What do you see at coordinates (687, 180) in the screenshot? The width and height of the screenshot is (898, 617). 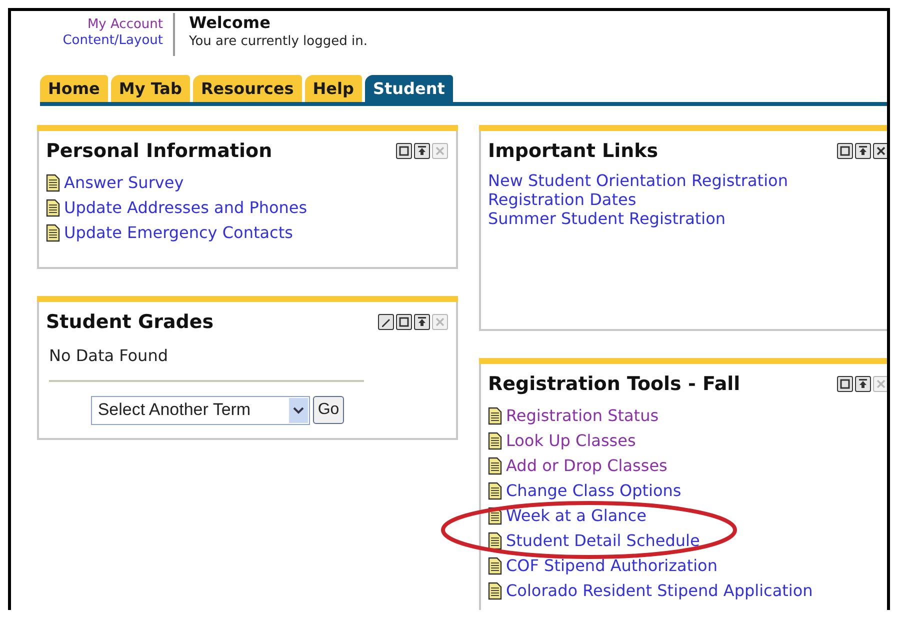 I see `portlet-link: New Student Orientation Registration` at bounding box center [687, 180].